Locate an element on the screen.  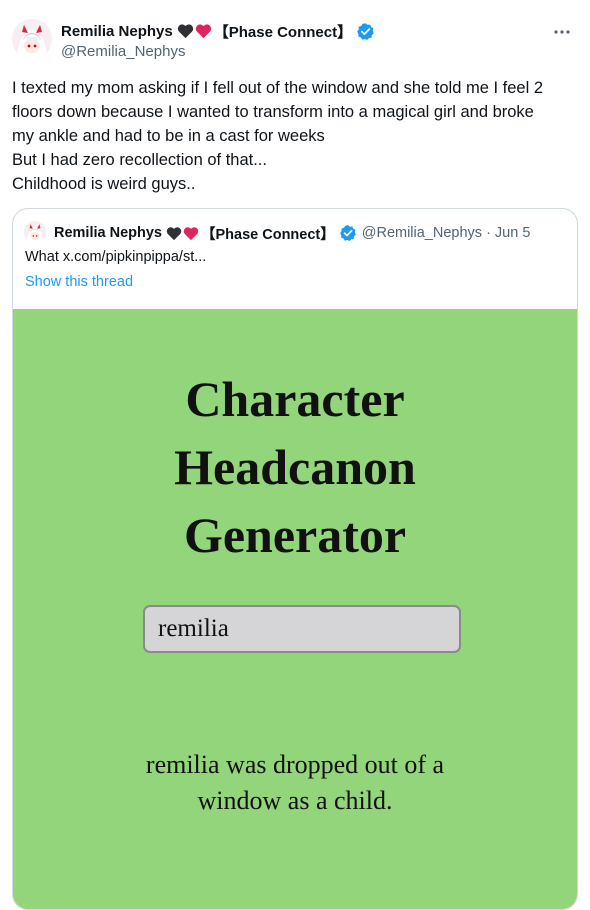
show-thread-link: Show this thread is located at coordinates (79, 282).